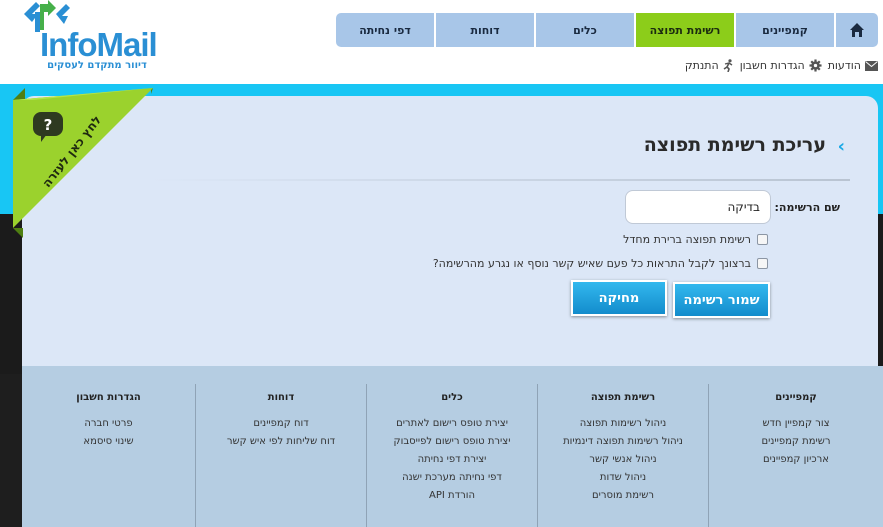  I want to click on home-icon, so click(857, 30).